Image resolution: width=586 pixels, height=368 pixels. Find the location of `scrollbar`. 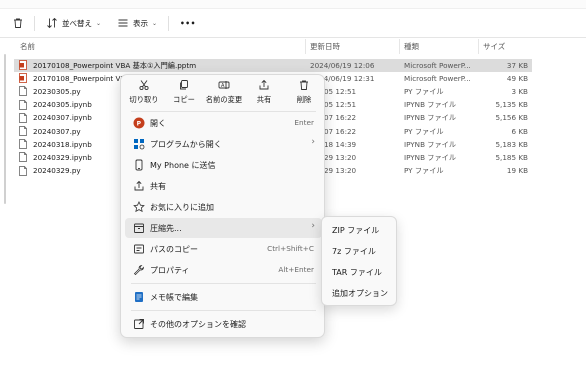

scrollbar is located at coordinates (5, 129).